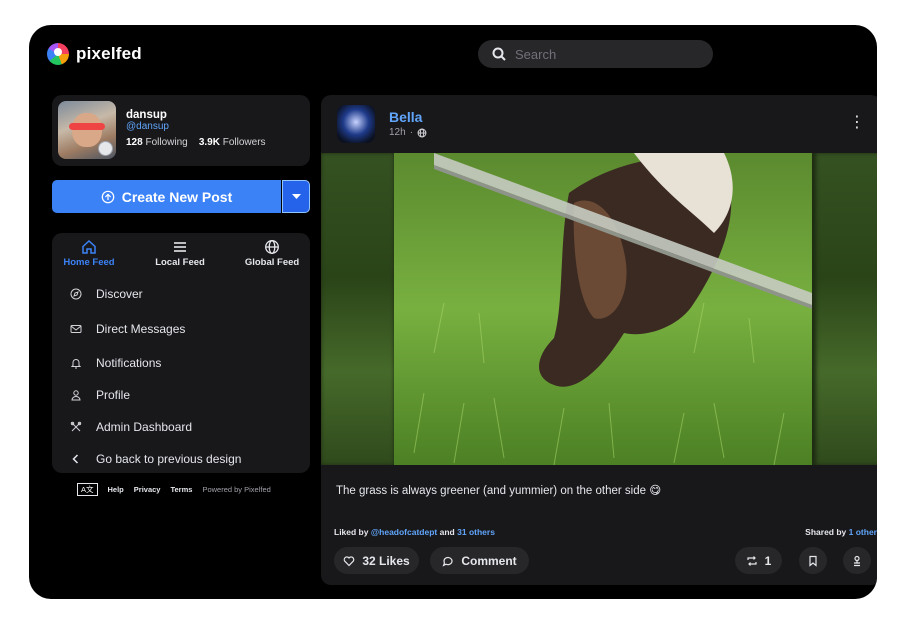 The image size is (900, 622). What do you see at coordinates (76, 395) in the screenshot?
I see `user-icon` at bounding box center [76, 395].